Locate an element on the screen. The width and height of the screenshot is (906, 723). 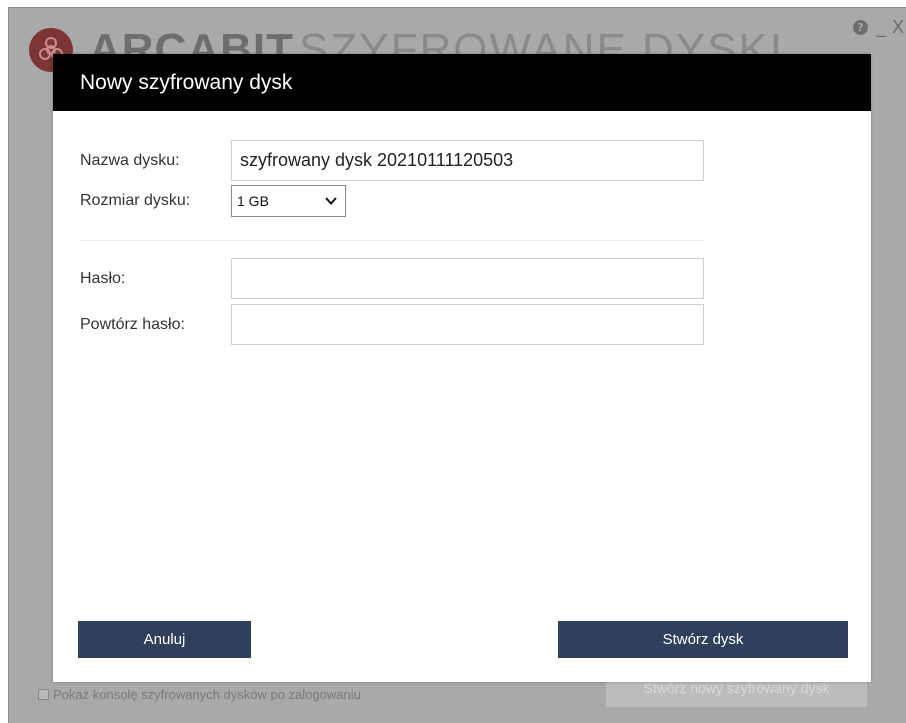
repeat-password-input is located at coordinates (467, 324).